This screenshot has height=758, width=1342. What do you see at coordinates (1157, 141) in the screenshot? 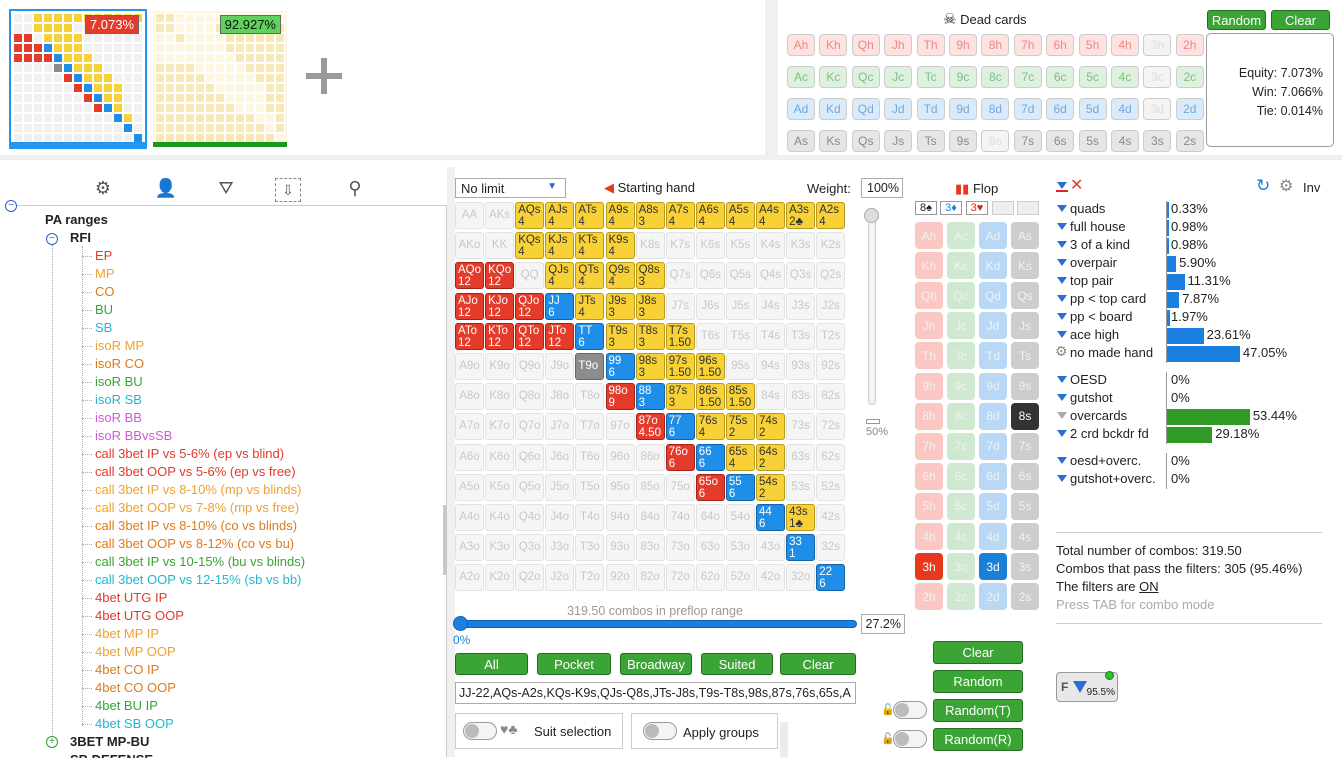
I see `dead-card: 3s` at bounding box center [1157, 141].